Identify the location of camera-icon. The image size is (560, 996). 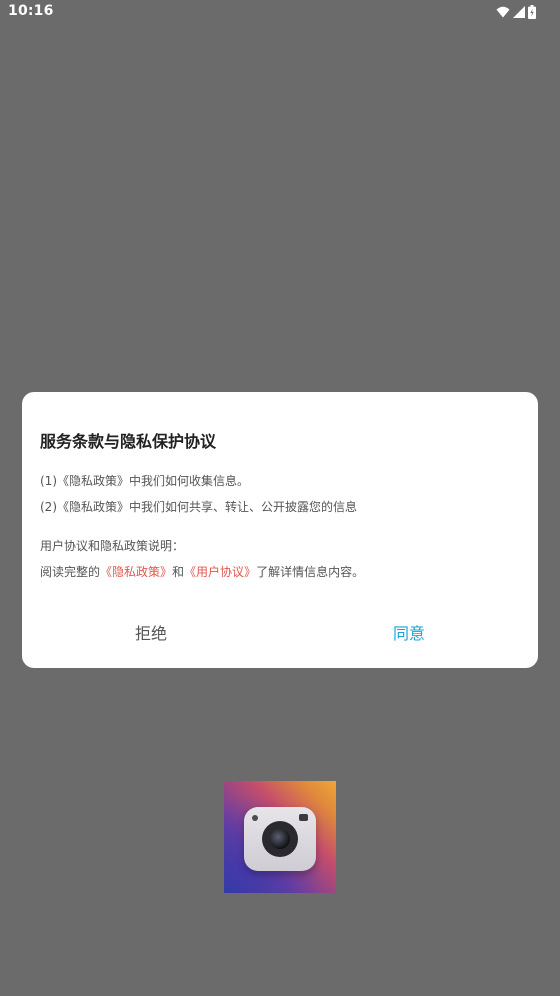
(280, 839).